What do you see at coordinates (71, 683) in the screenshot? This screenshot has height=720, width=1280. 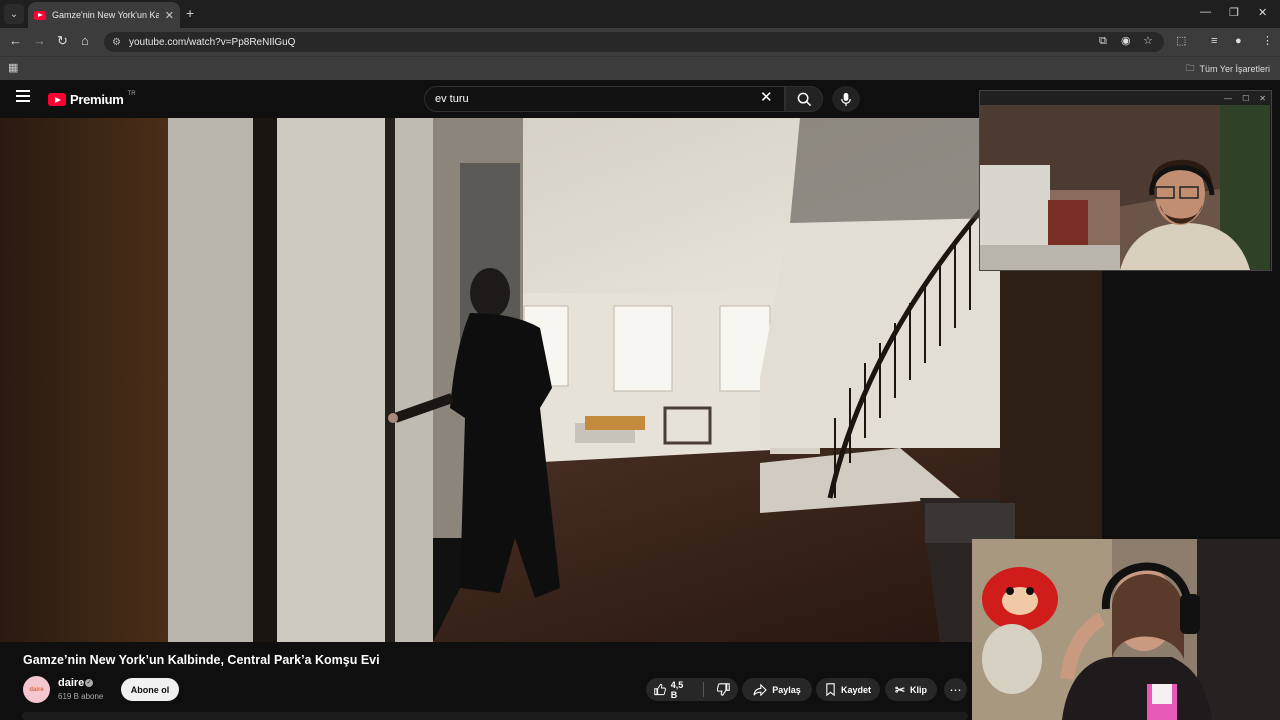 I see `channel-name: daire` at bounding box center [71, 683].